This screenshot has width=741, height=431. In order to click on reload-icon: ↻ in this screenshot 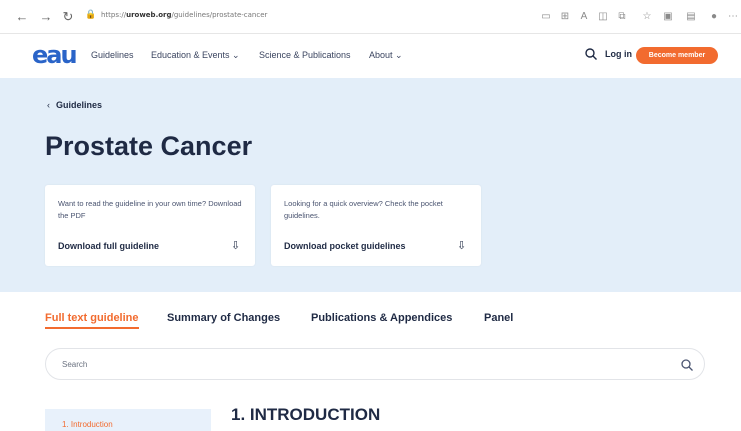, I will do `click(68, 17)`.